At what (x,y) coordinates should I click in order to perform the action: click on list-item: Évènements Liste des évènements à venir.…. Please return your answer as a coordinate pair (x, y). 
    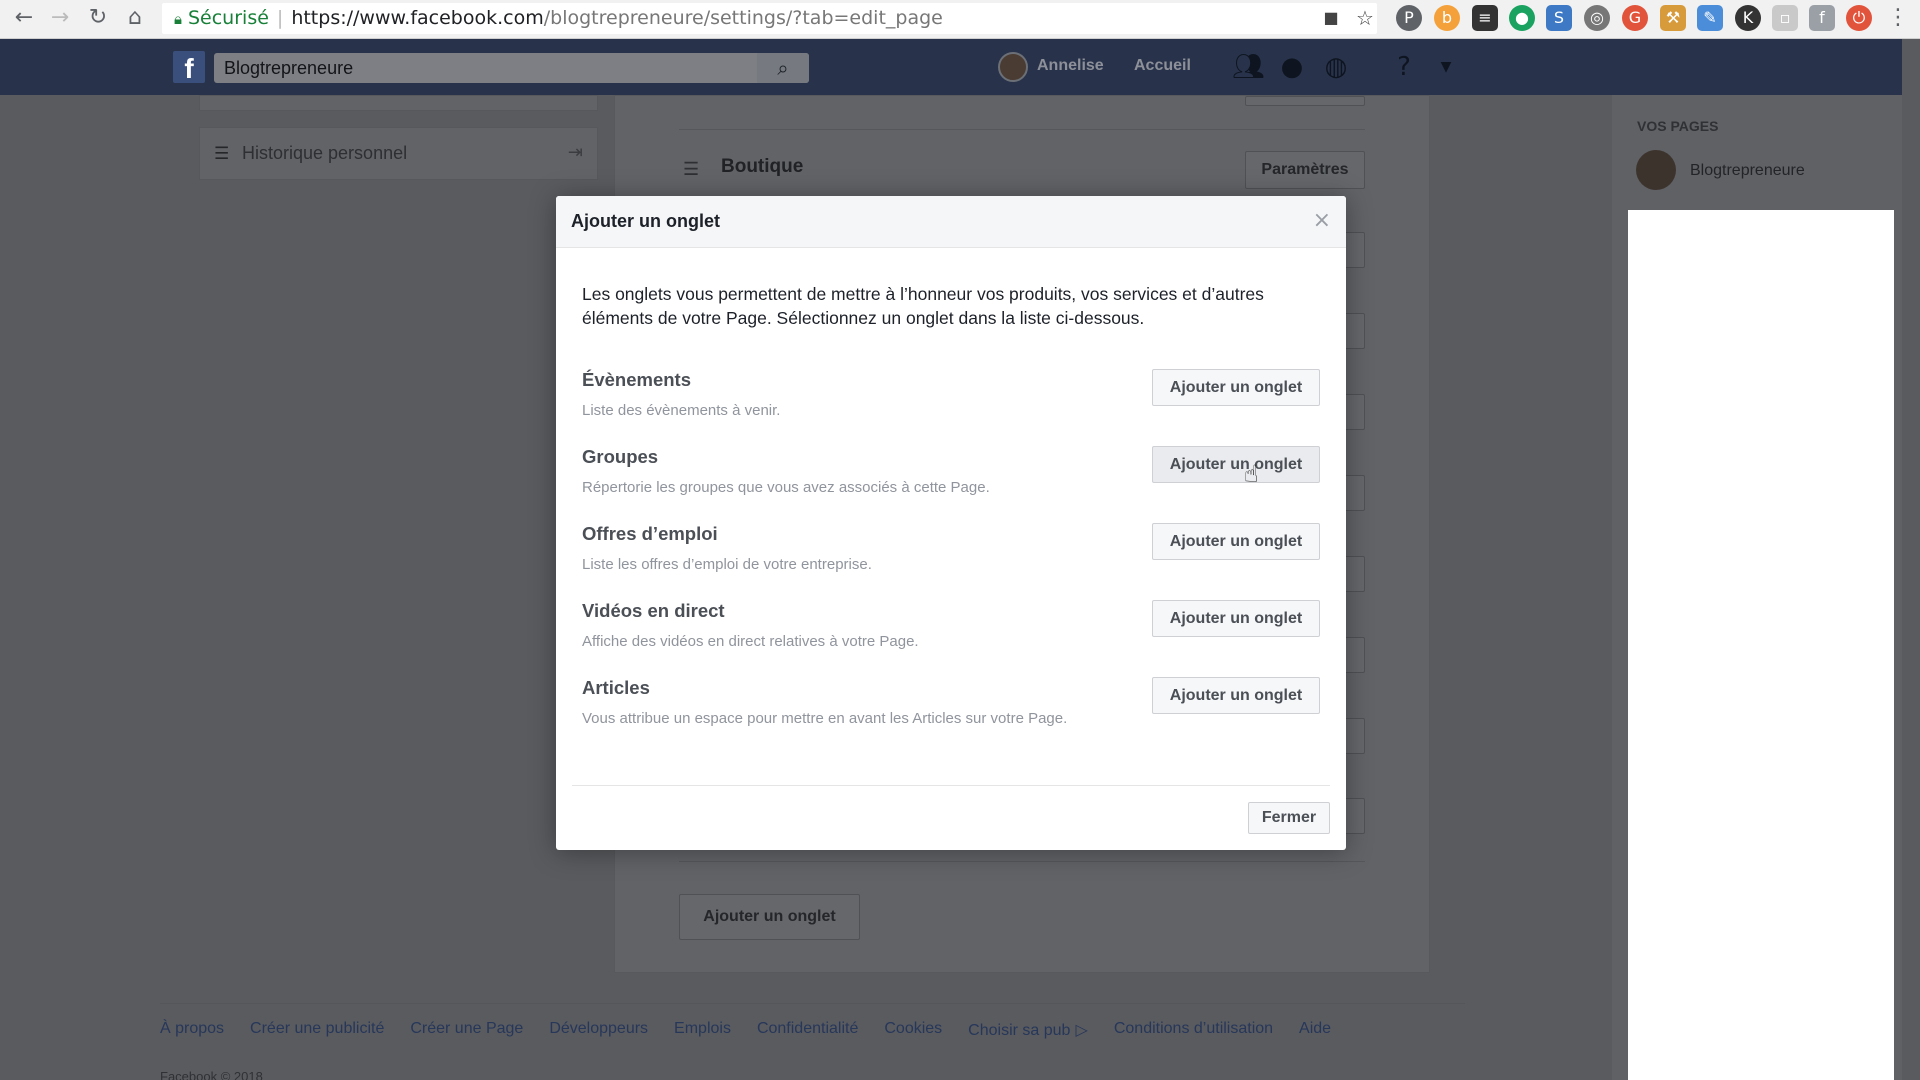
    Looking at the image, I should click on (951, 399).